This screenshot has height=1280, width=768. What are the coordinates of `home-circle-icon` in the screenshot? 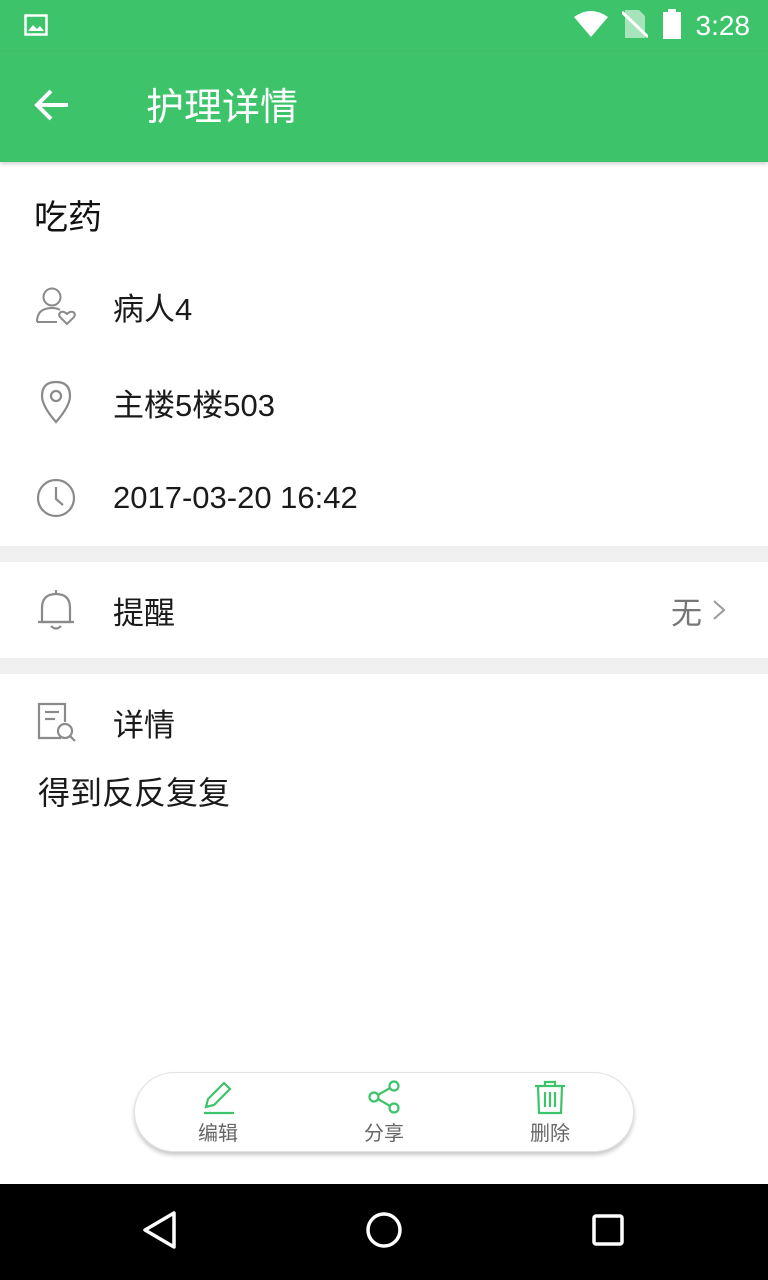 It's located at (384, 1232).